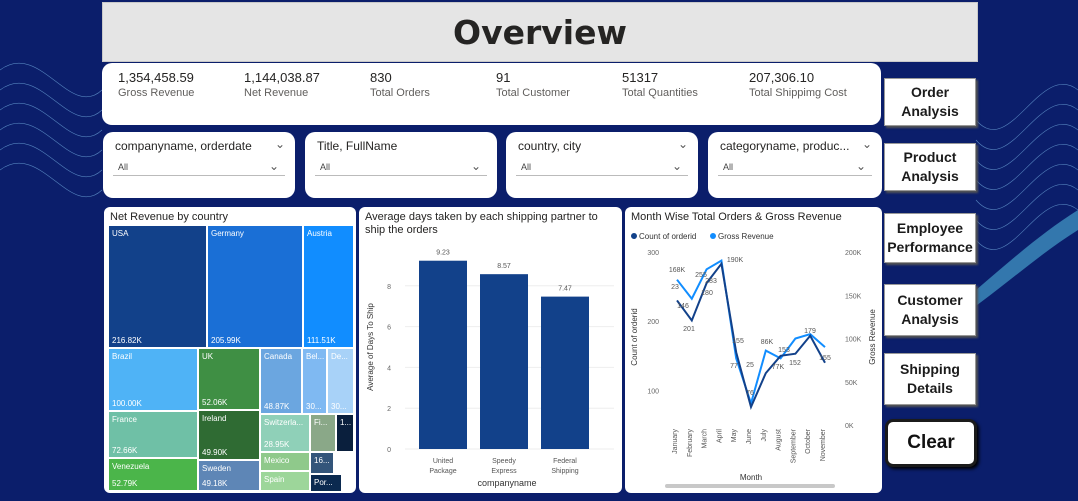 The height and width of the screenshot is (501, 1078). What do you see at coordinates (749, 436) in the screenshot?
I see `x-tick-label: June` at bounding box center [749, 436].